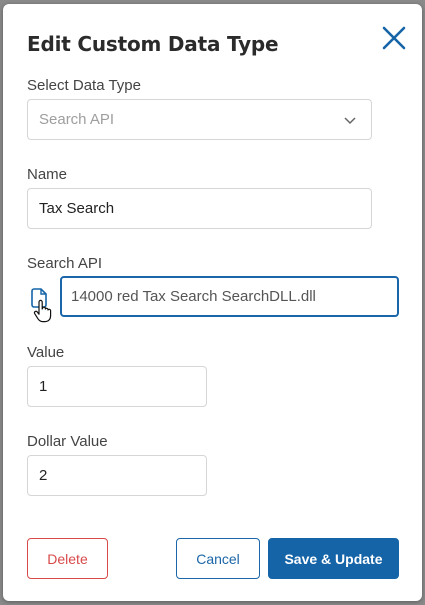  I want to click on search-api-input: 14000 red Tax Search SearchDLL.dll, so click(229, 296).